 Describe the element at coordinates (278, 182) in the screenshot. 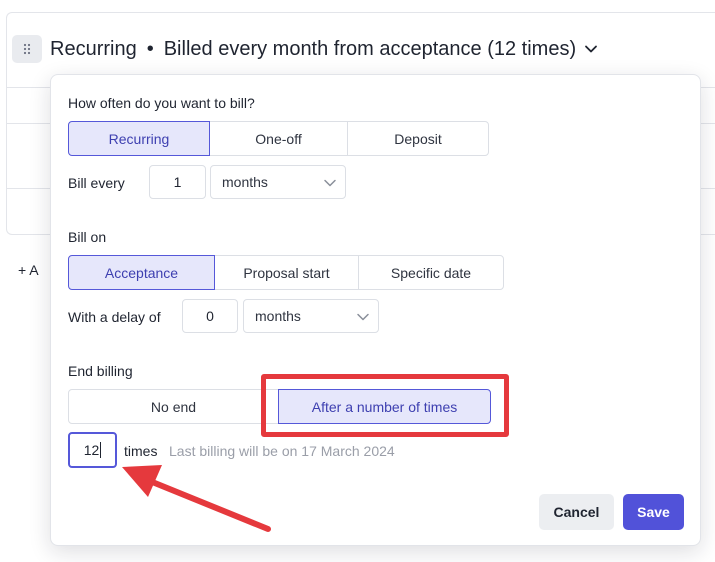

I see `bill-every-unit-select: months` at that location.